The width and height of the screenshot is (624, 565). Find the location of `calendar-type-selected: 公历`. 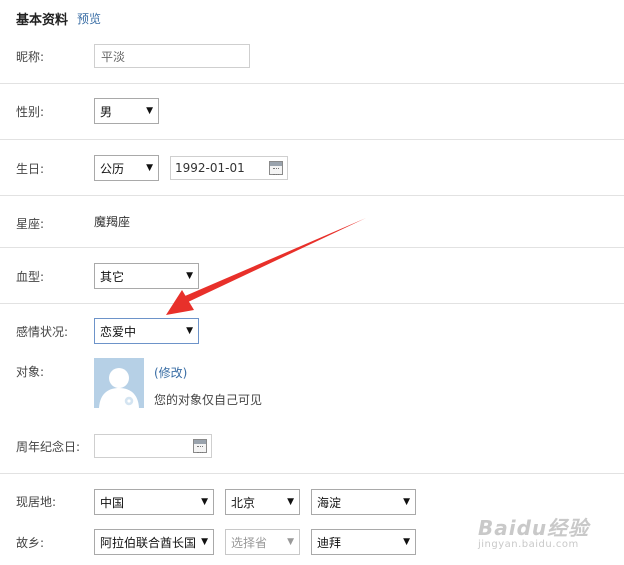

calendar-type-selected: 公历 is located at coordinates (112, 168).